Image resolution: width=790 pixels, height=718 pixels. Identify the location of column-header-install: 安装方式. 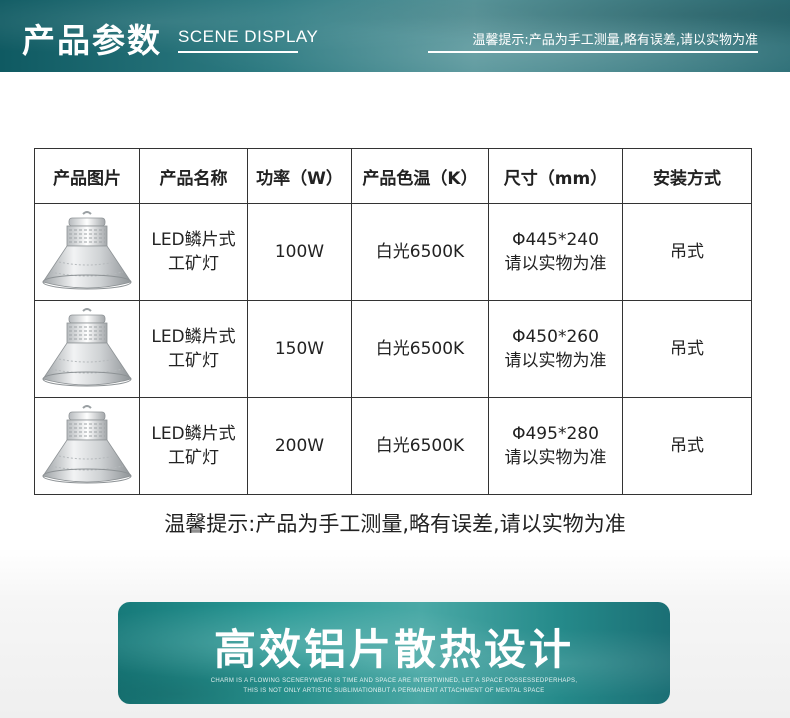
(687, 176).